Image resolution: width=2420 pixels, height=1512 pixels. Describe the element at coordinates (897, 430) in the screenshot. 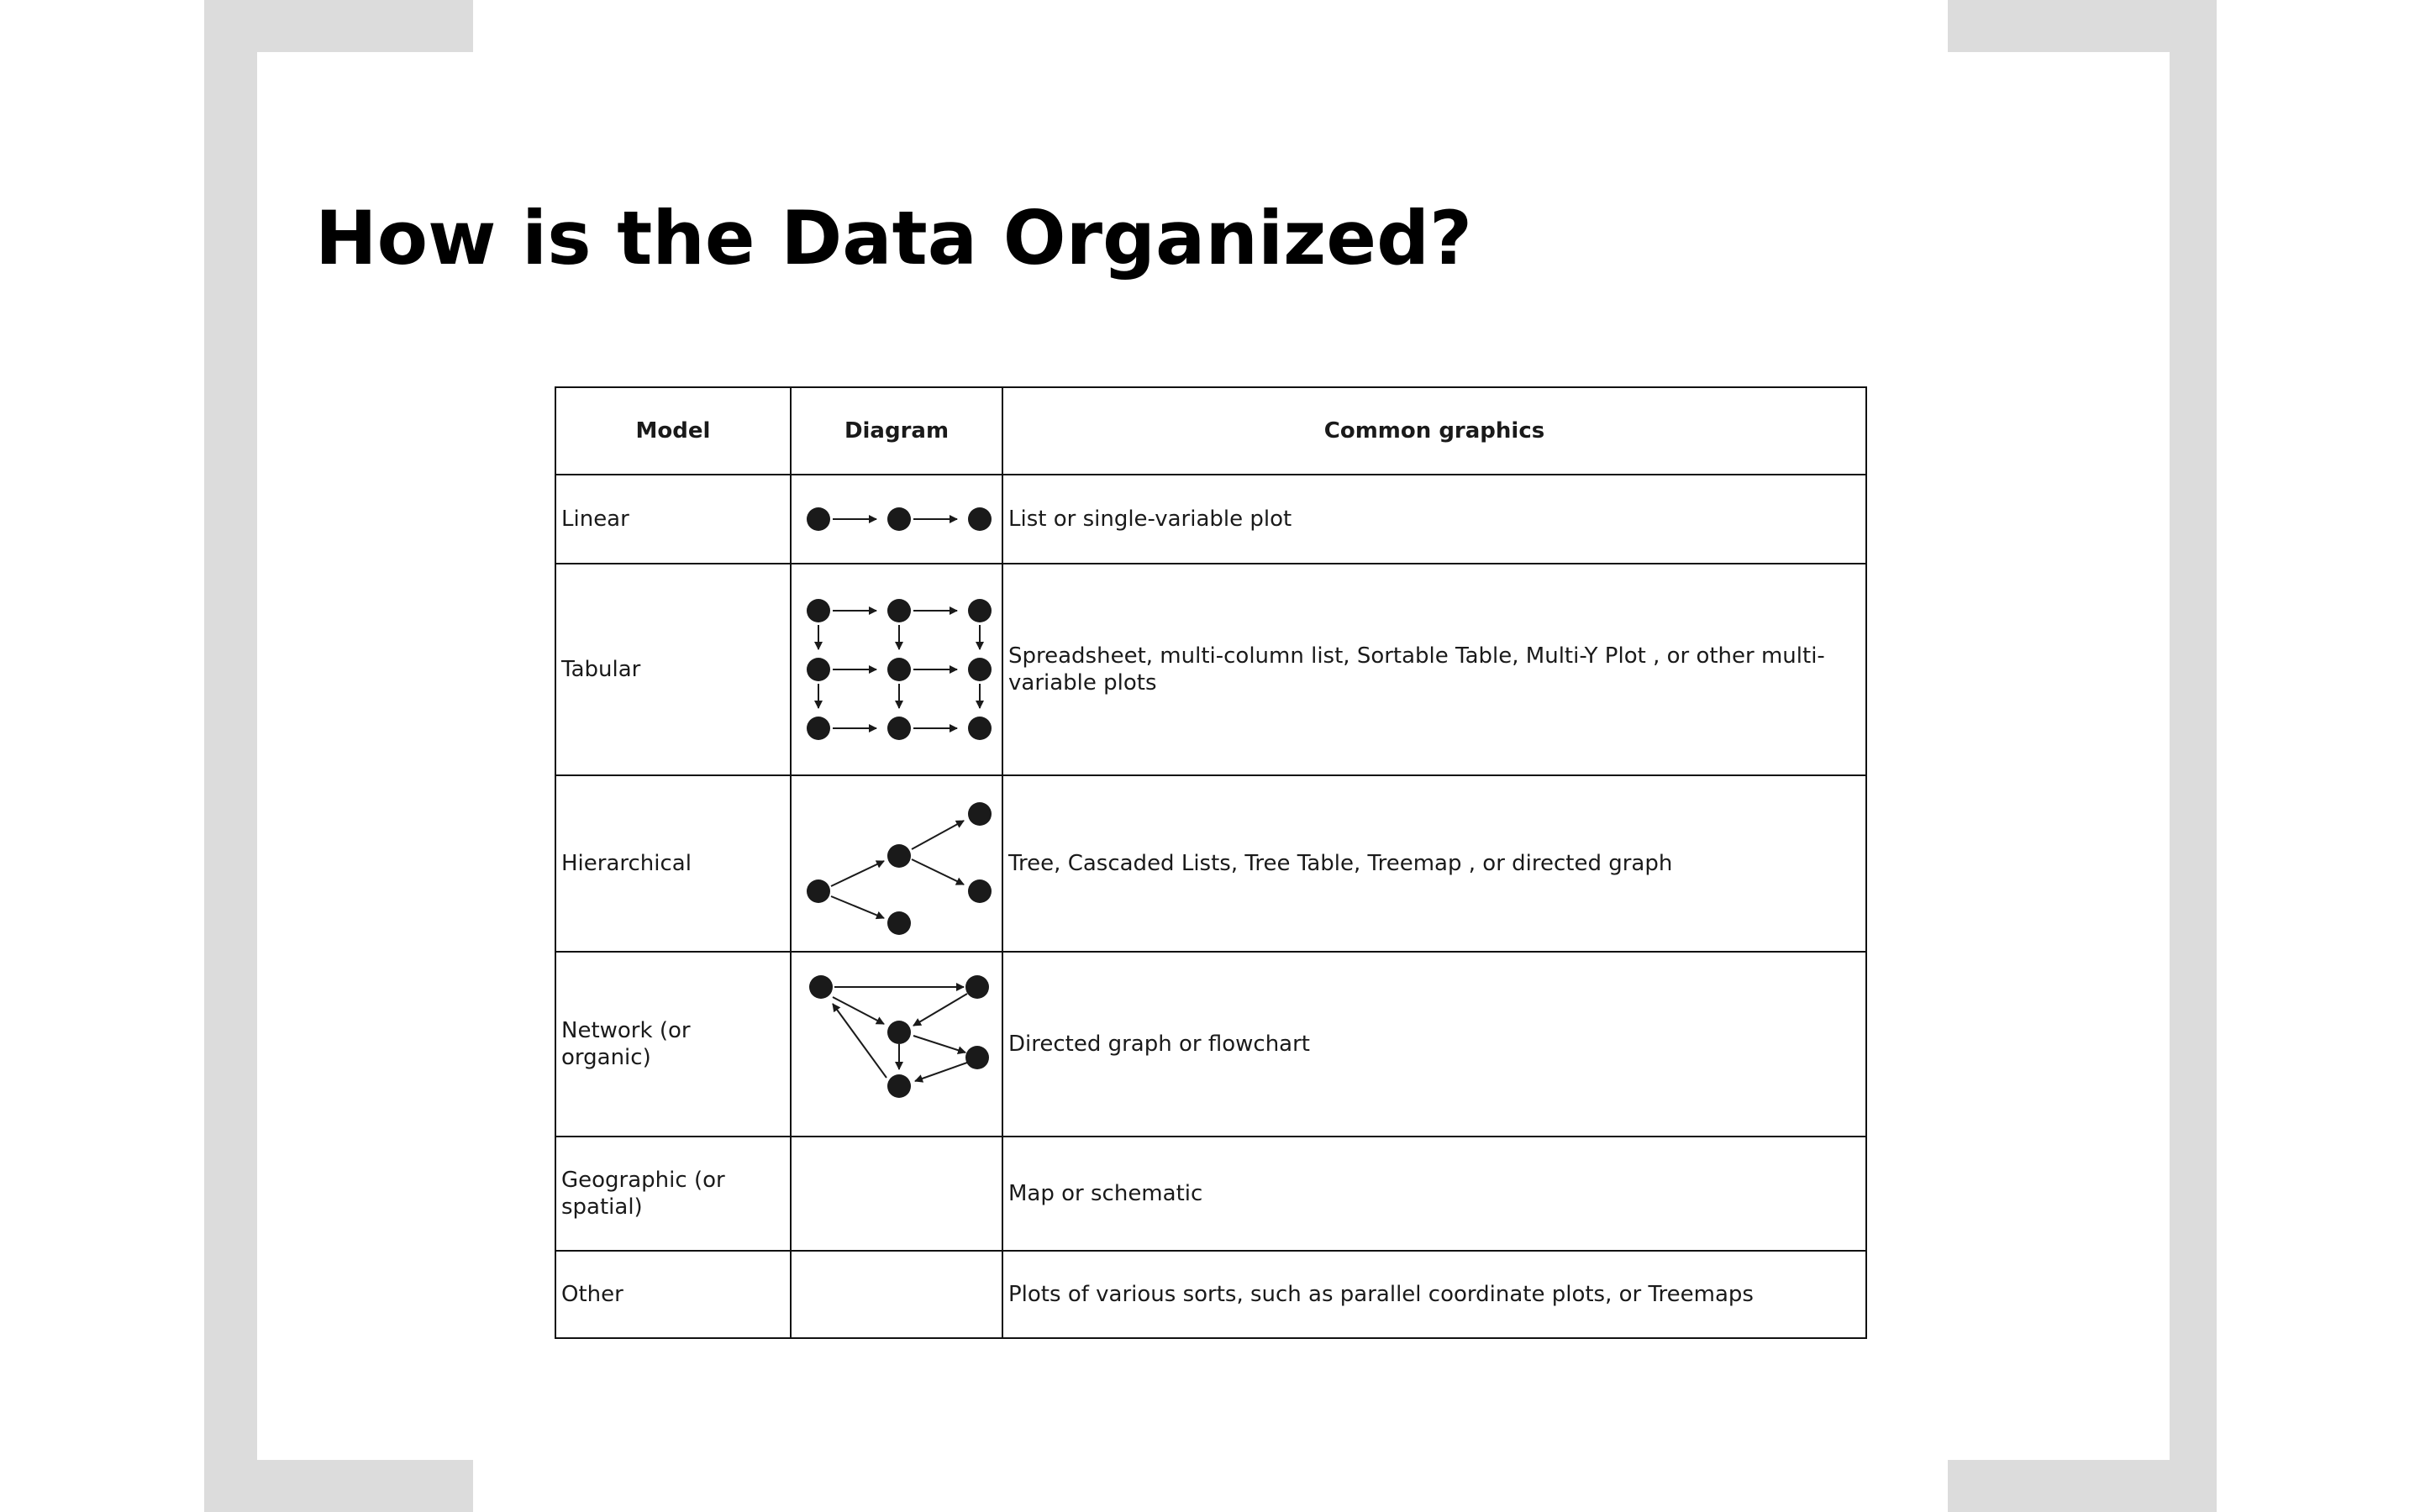

I see `header-diagram: Diagram` at that location.